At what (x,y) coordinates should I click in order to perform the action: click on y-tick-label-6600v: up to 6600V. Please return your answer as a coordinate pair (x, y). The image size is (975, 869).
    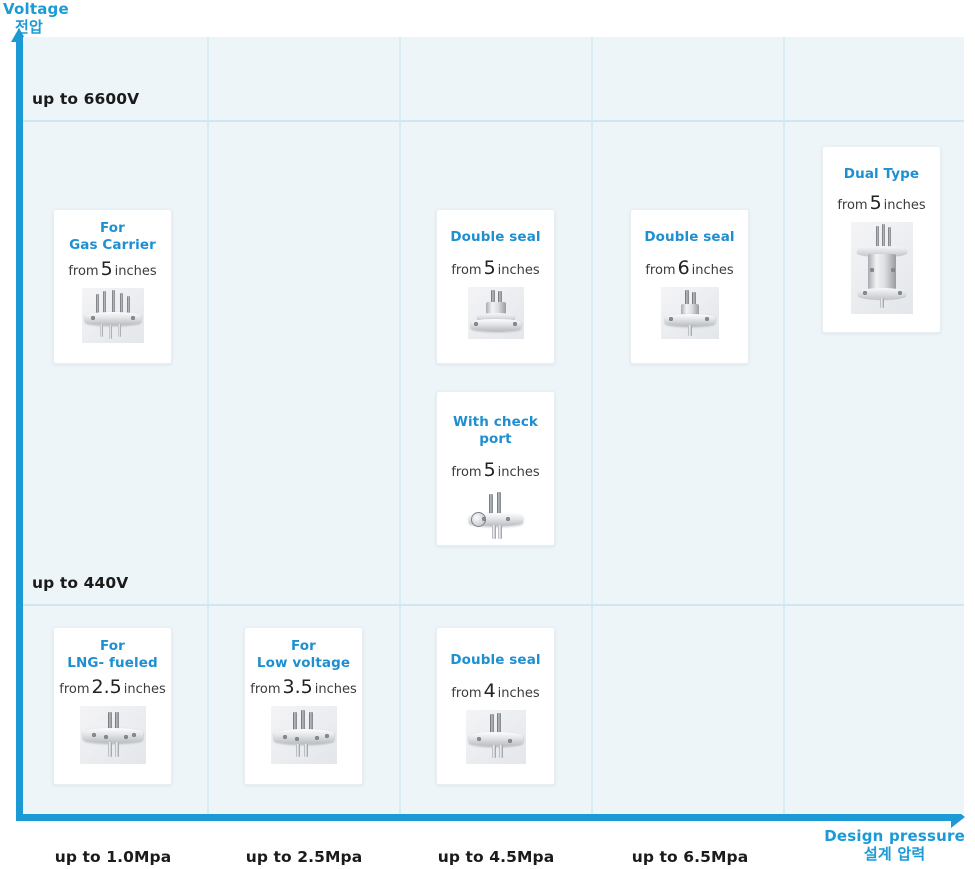
    Looking at the image, I should click on (86, 99).